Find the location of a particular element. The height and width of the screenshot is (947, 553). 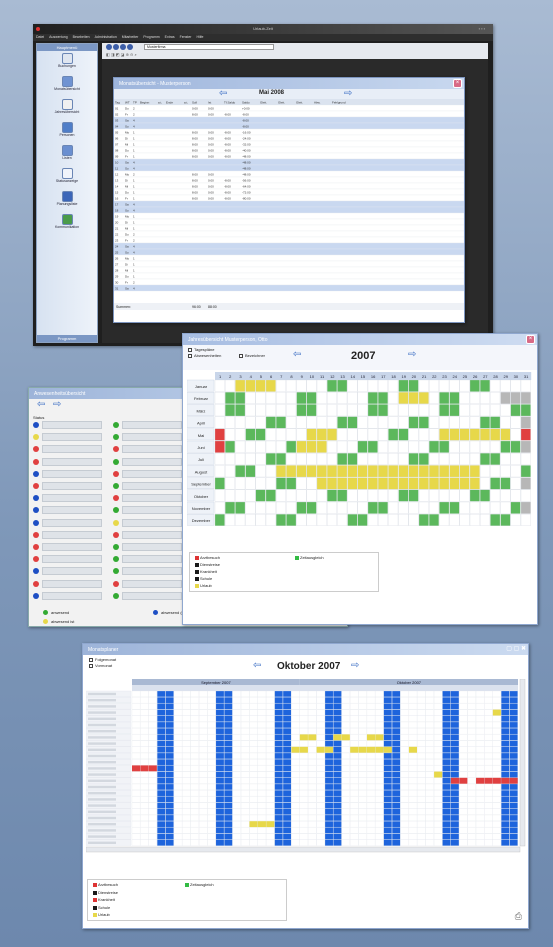

column-header: Saldo is located at coordinates (246, 103).